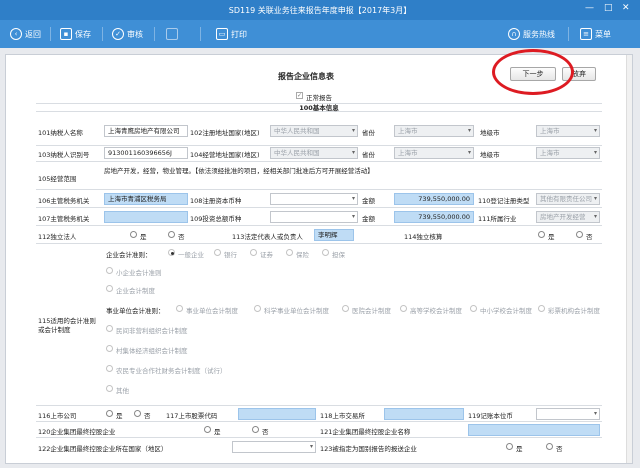  Describe the element at coordinates (368, 133) in the screenshot. I see `reg-province-label: 省份` at that location.